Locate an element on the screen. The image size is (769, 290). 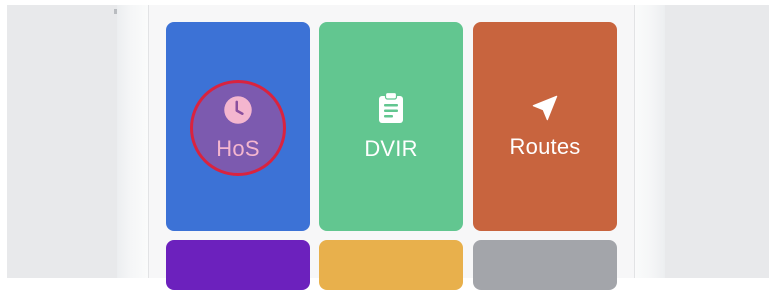
gray-tile is located at coordinates (545, 265).